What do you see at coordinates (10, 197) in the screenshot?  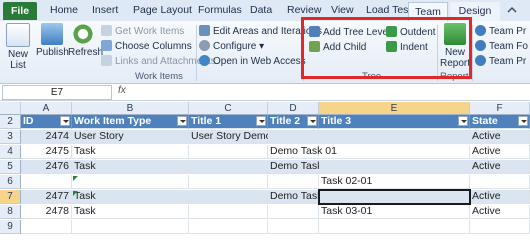 I see `row-header-selected: 7` at bounding box center [10, 197].